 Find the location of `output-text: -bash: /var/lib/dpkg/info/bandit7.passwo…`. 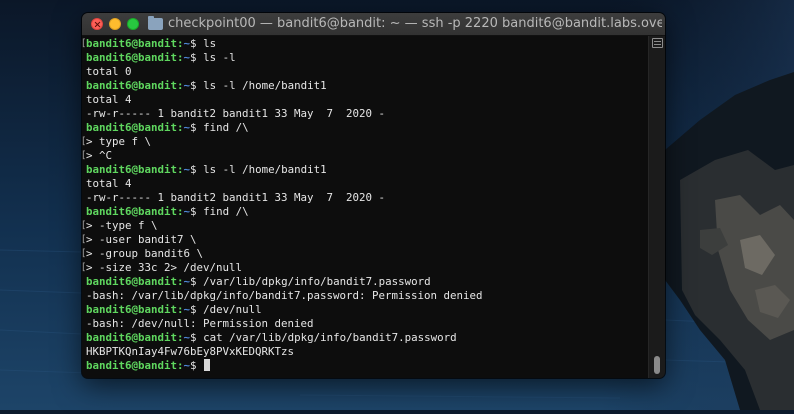

output-text: -bash: /var/lib/dpkg/info/bandit7.passwo… is located at coordinates (284, 295).